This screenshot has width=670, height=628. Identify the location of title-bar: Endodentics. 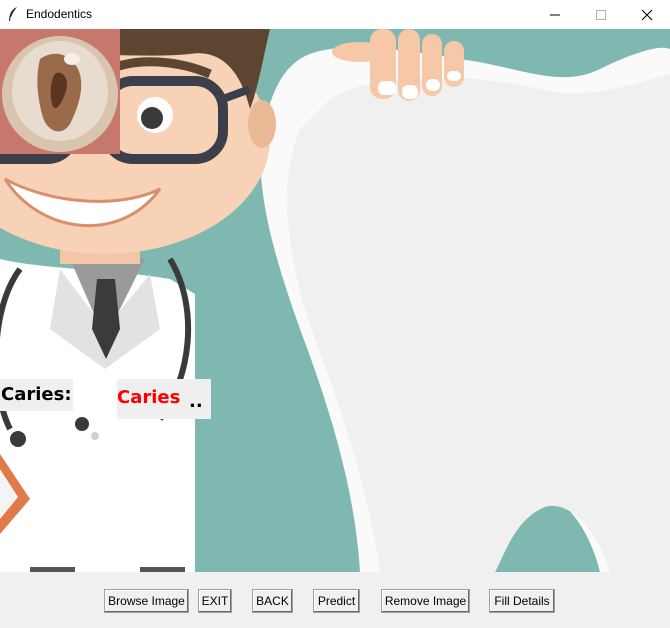
(335, 14).